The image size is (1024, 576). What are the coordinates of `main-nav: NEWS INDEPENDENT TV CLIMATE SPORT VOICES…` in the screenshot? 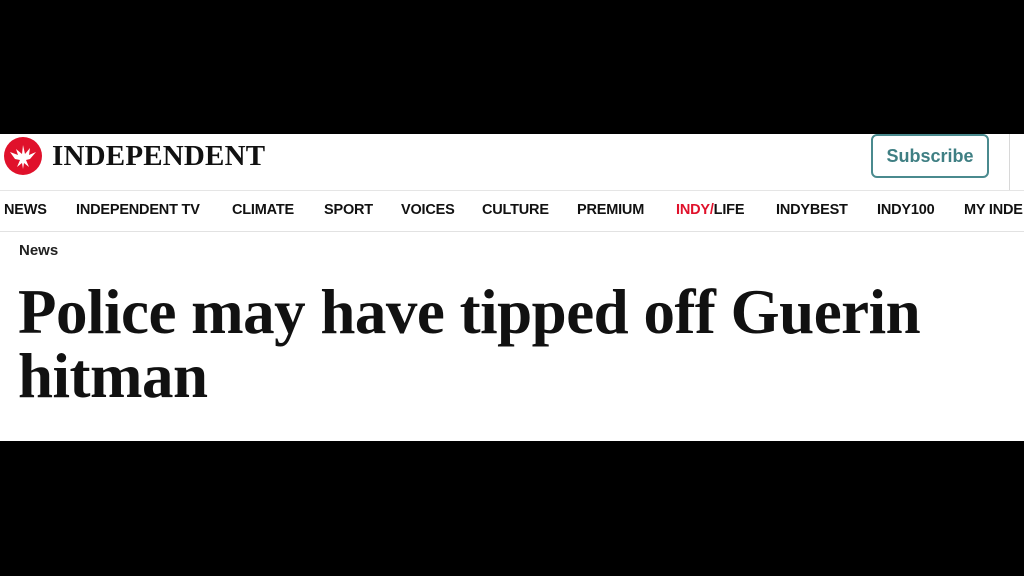 It's located at (512, 211).